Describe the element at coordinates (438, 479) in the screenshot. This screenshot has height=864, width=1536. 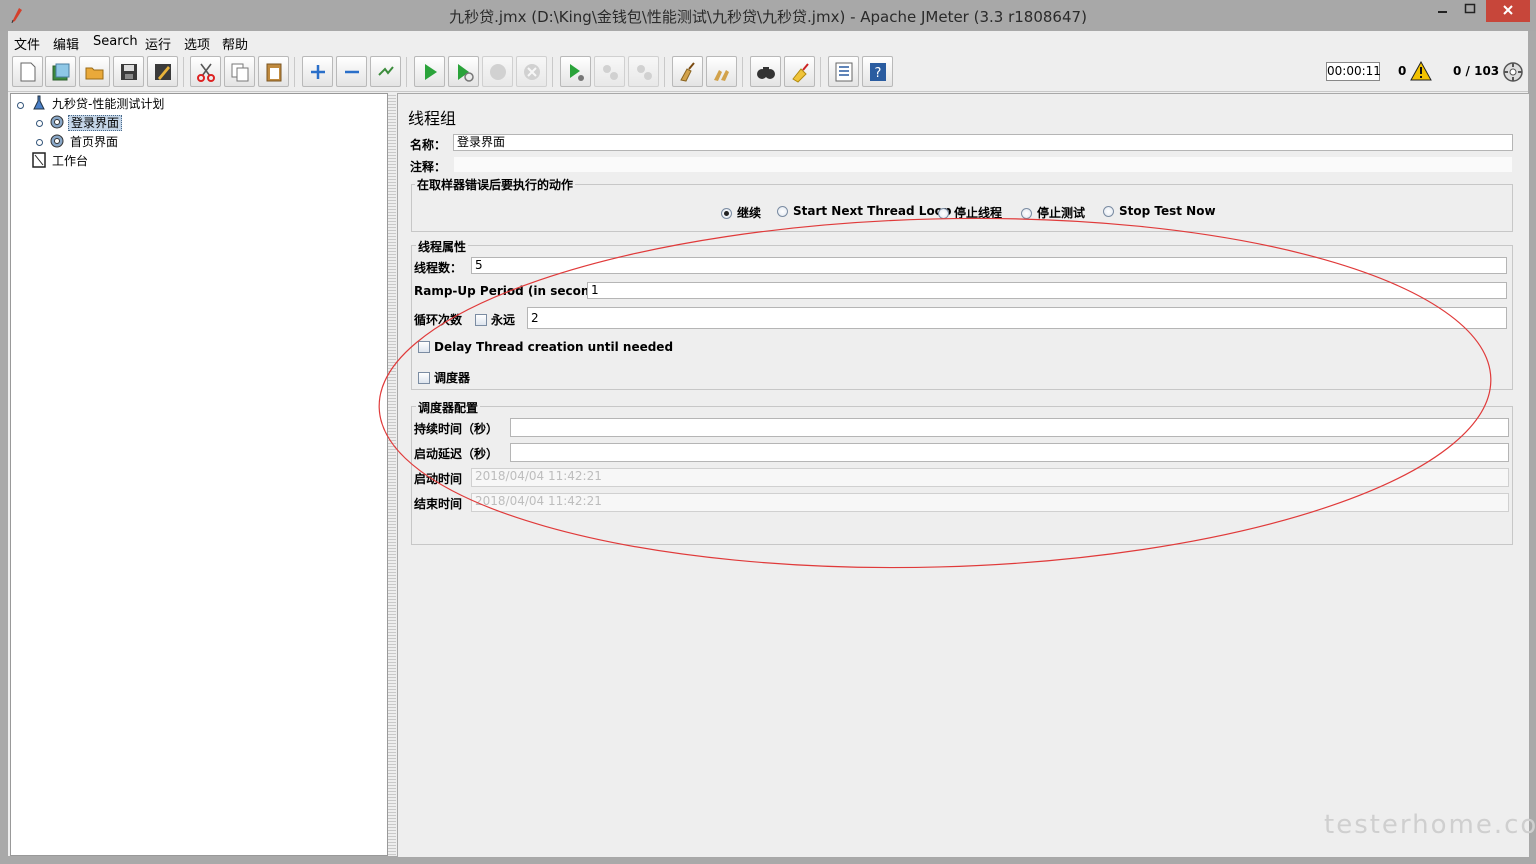
I see `start-time-label: 启动时间` at that location.